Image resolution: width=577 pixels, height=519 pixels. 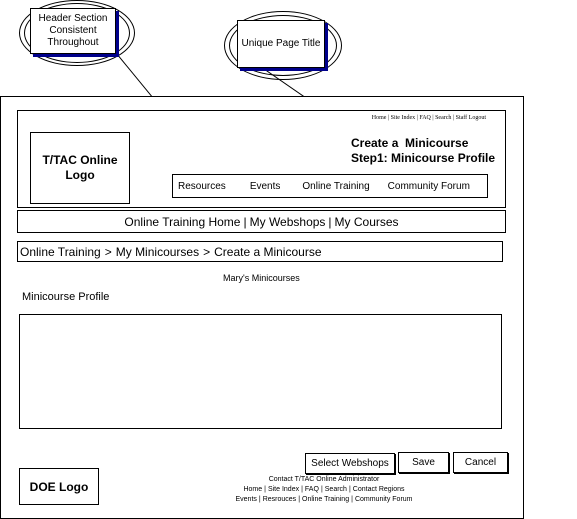 I want to click on nav-events: Events, so click(x=265, y=186).